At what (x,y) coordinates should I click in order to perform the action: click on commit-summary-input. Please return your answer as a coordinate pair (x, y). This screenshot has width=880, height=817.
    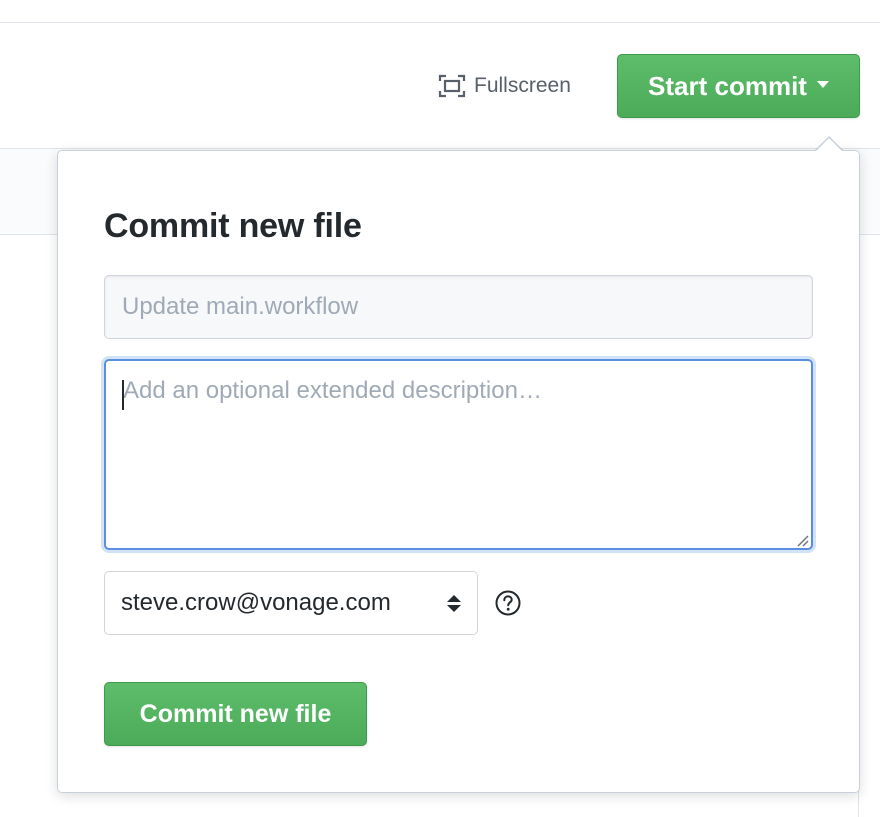
    Looking at the image, I should click on (458, 307).